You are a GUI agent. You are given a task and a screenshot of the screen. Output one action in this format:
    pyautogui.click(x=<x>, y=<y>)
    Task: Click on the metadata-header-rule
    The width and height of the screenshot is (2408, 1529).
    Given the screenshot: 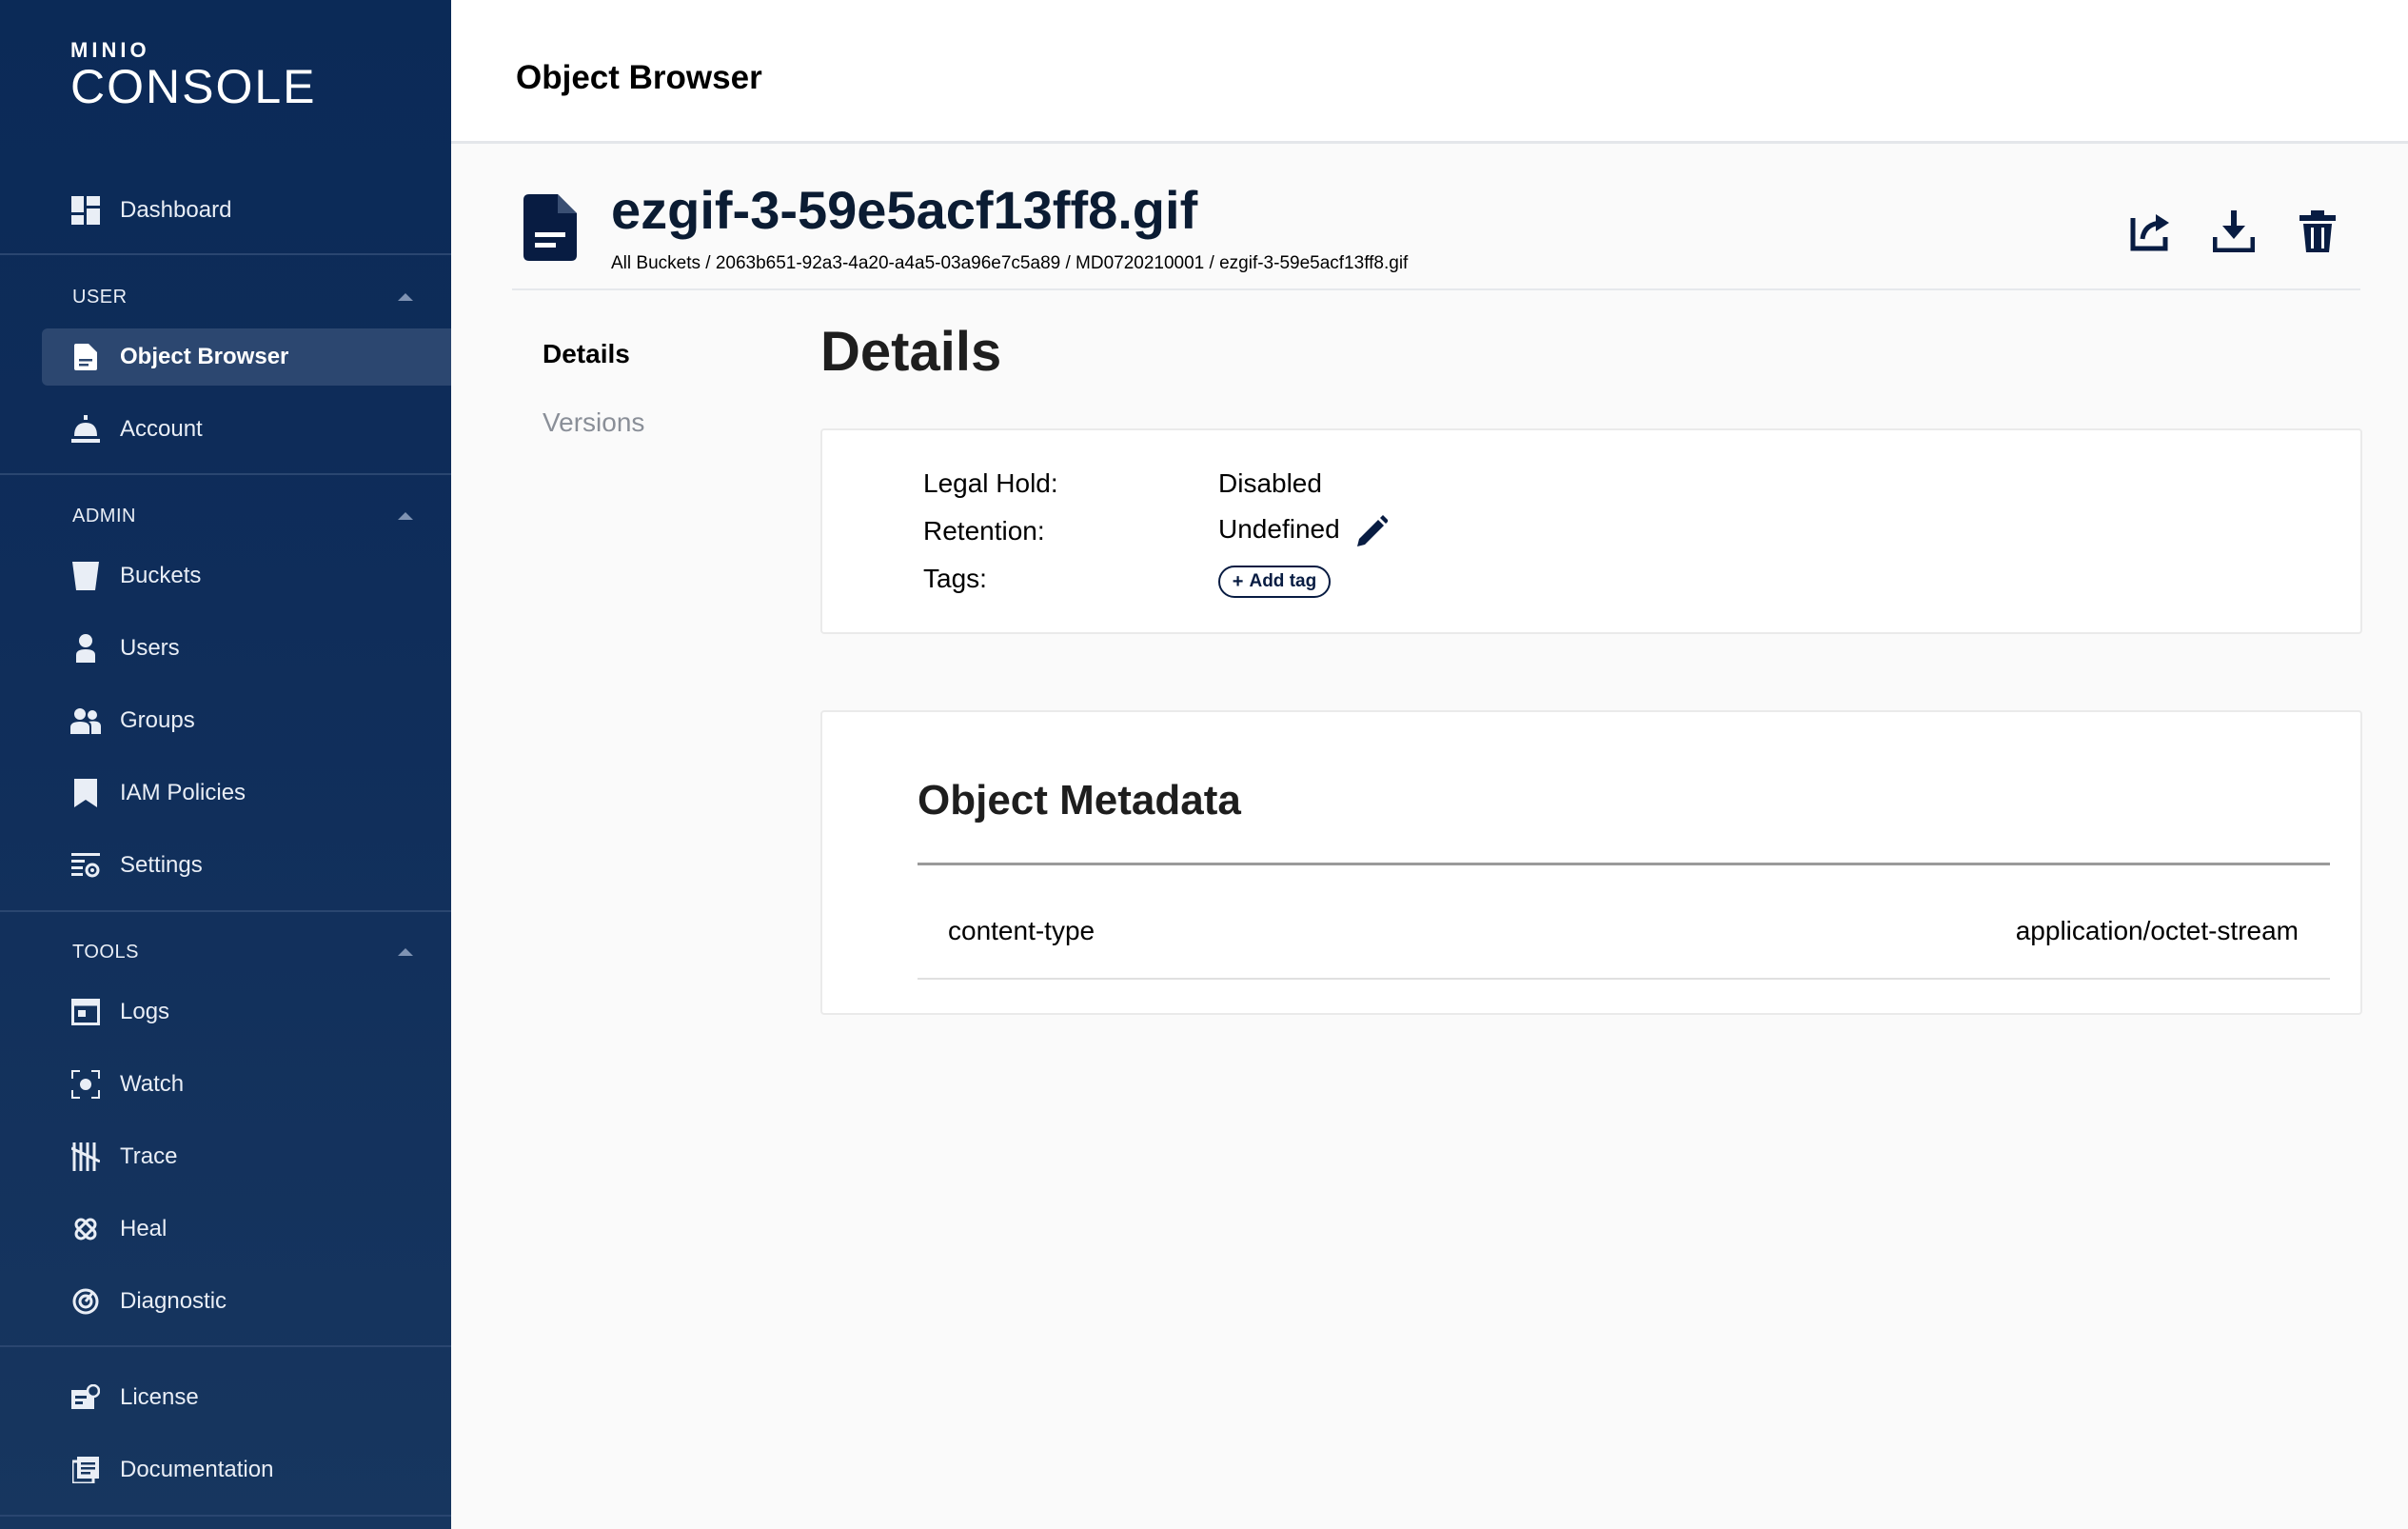 What is the action you would take?
    pyautogui.click(x=1624, y=864)
    